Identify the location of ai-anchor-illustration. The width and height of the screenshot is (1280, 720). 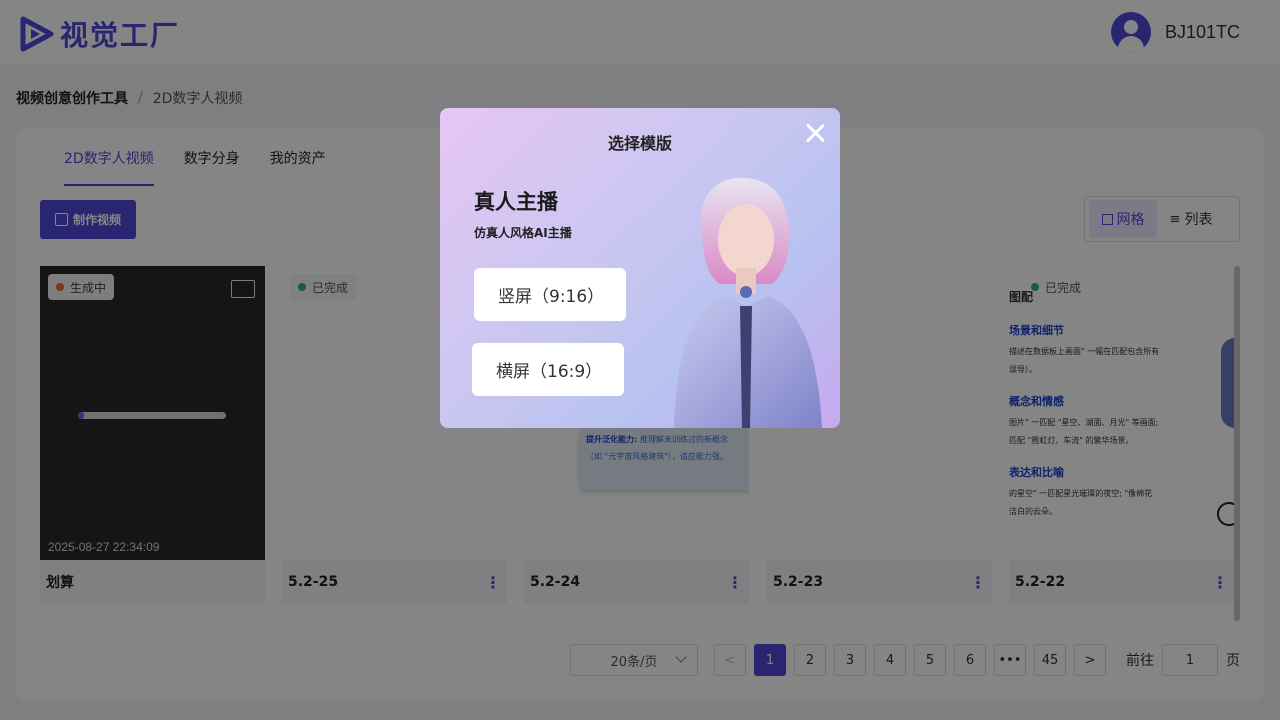
(748, 302).